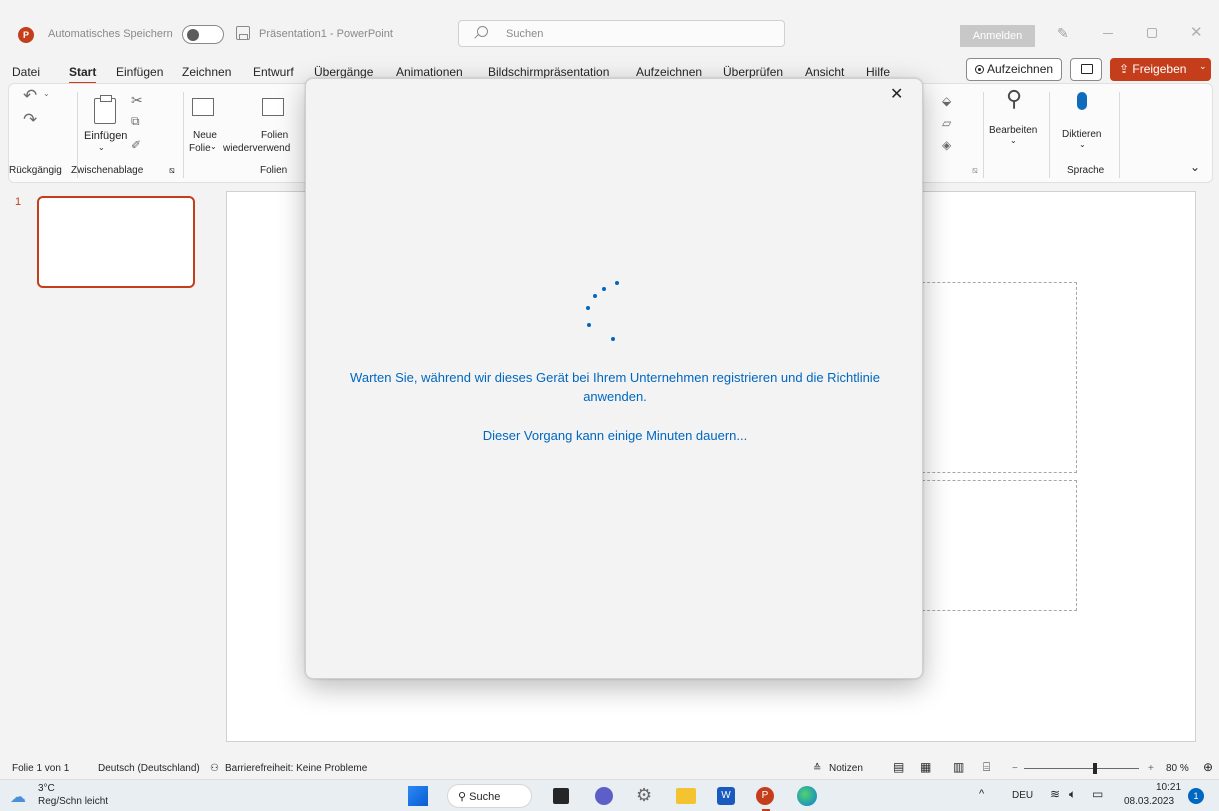  Describe the element at coordinates (489, 796) in the screenshot. I see `taskbar-search: ⚲ Suche` at that location.